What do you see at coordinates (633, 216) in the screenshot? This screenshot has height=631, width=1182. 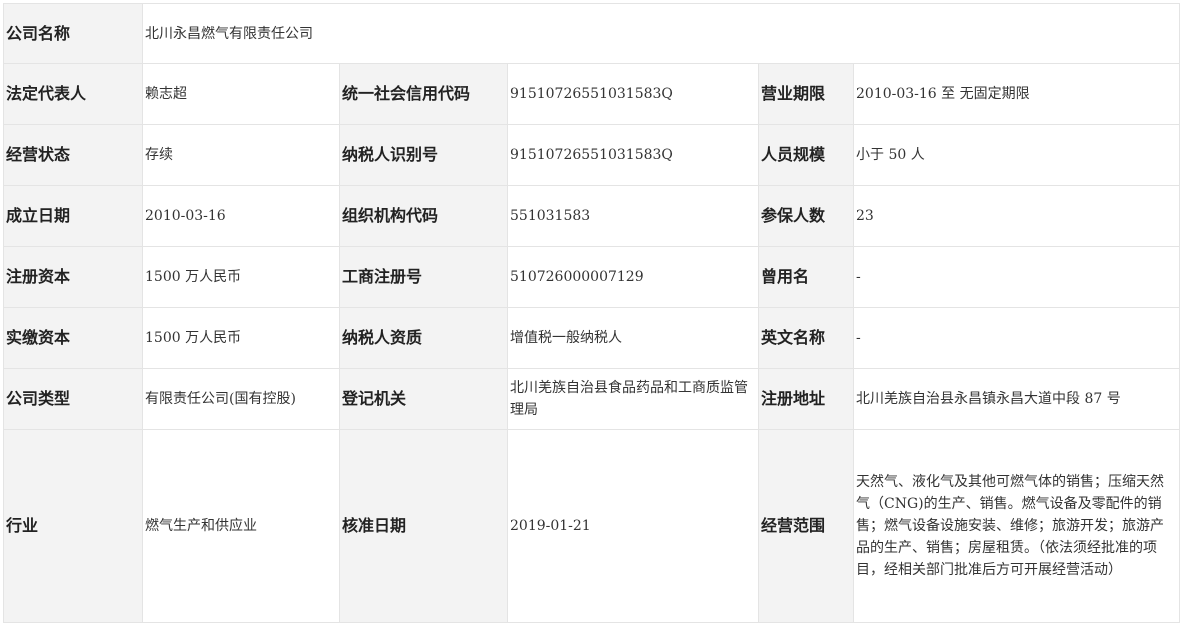 I see `org-code-value: 551031583` at bounding box center [633, 216].